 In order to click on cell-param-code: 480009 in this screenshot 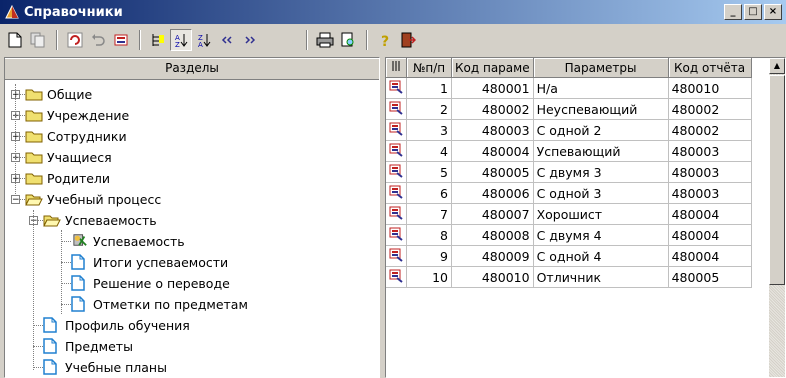, I will do `click(492, 256)`.